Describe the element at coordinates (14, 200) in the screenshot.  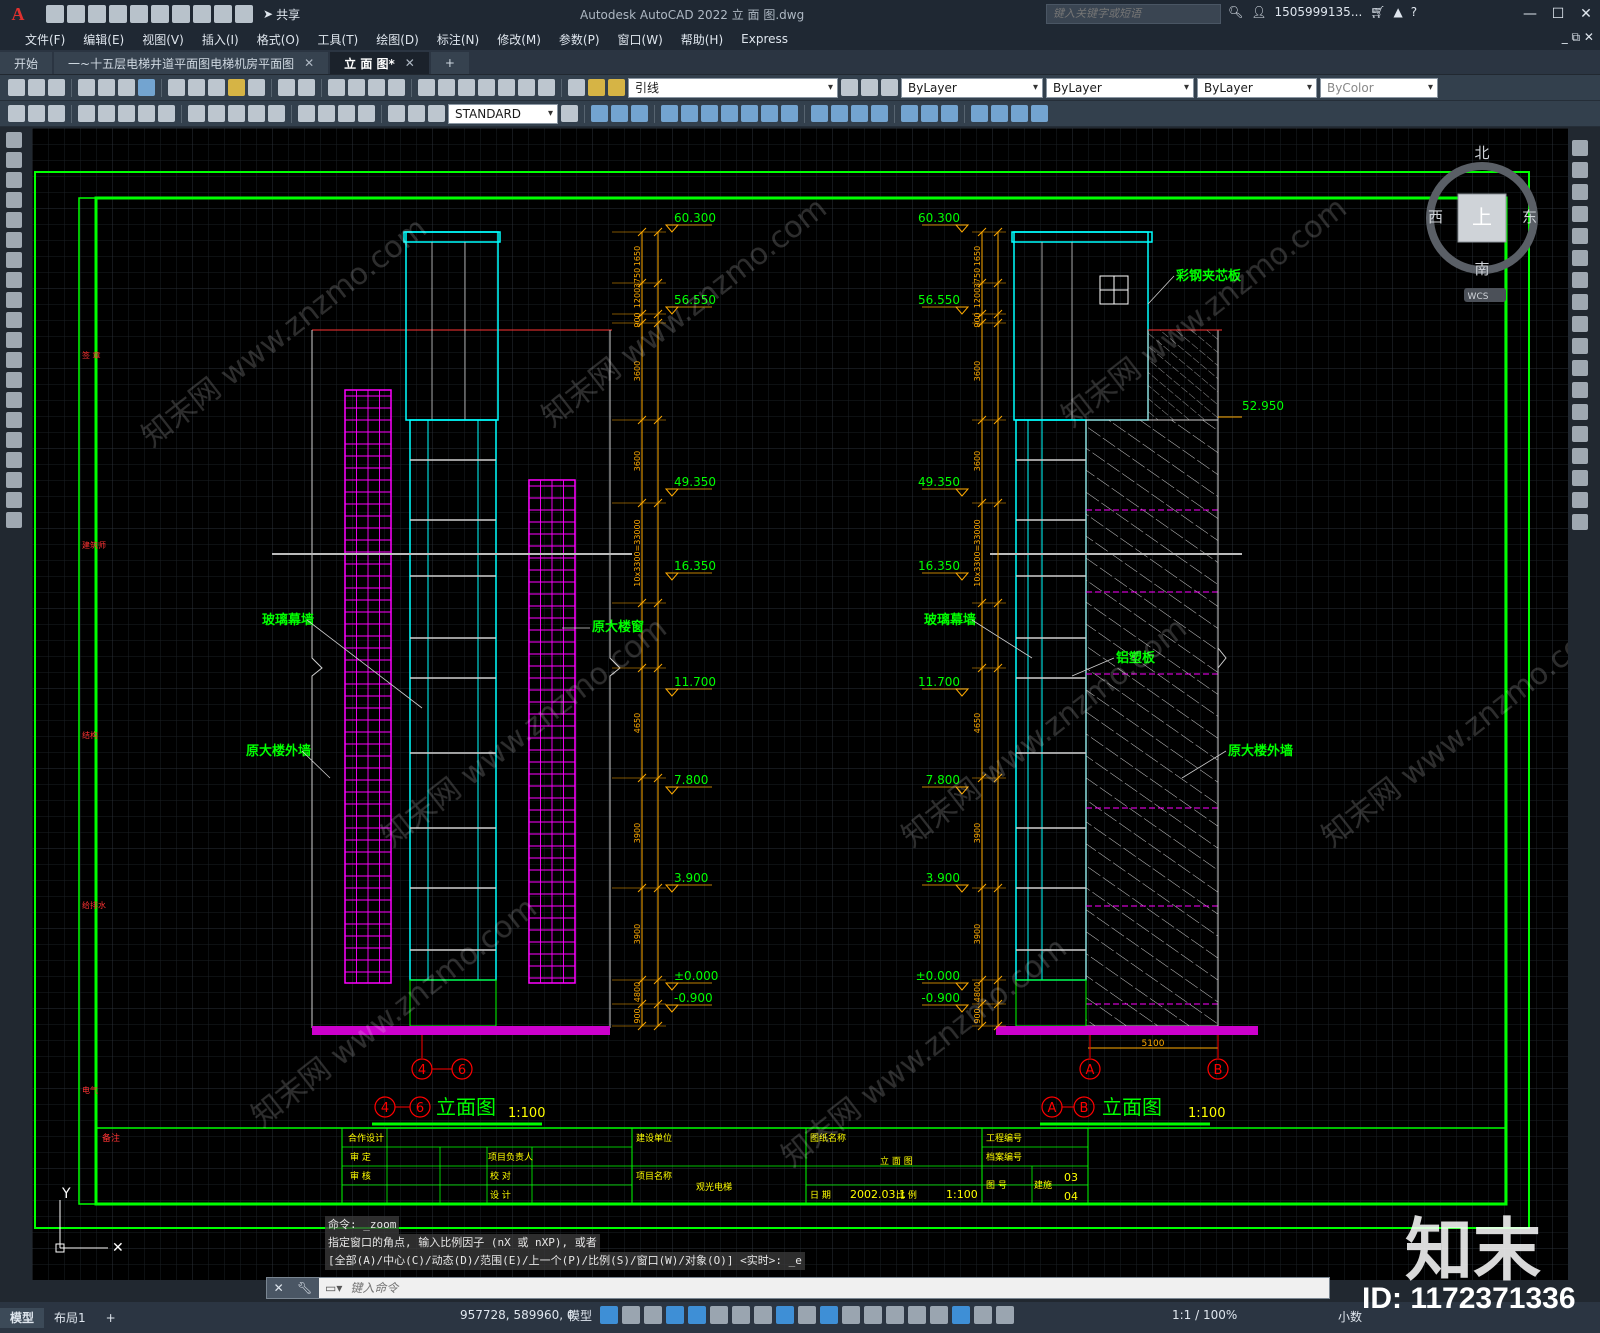
I see `polygon-icon` at that location.